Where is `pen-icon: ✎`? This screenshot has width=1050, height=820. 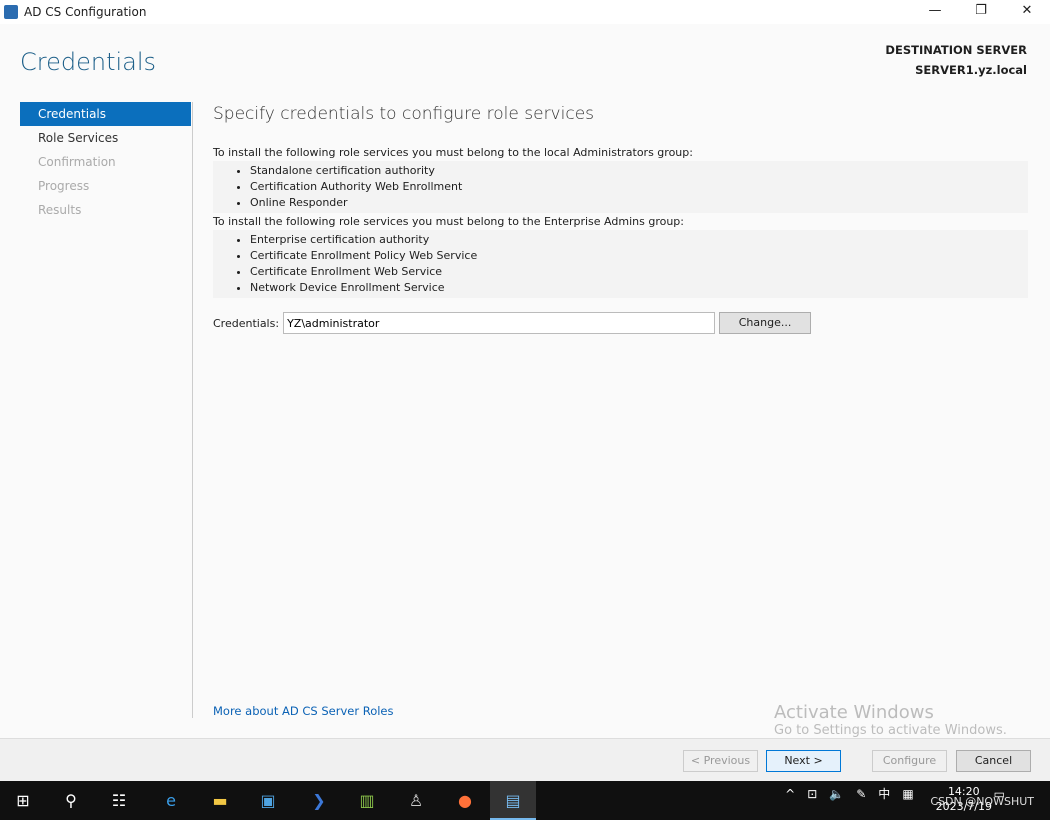 pen-icon: ✎ is located at coordinates (861, 794).